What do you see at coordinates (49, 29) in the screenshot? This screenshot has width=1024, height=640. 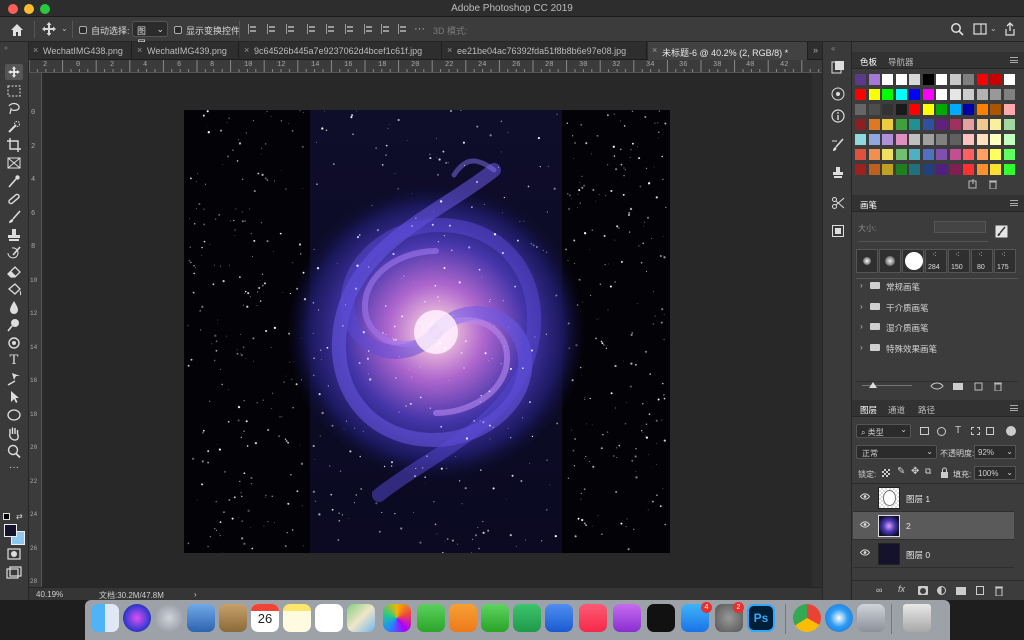 I see `move-tool-icon` at bounding box center [49, 29].